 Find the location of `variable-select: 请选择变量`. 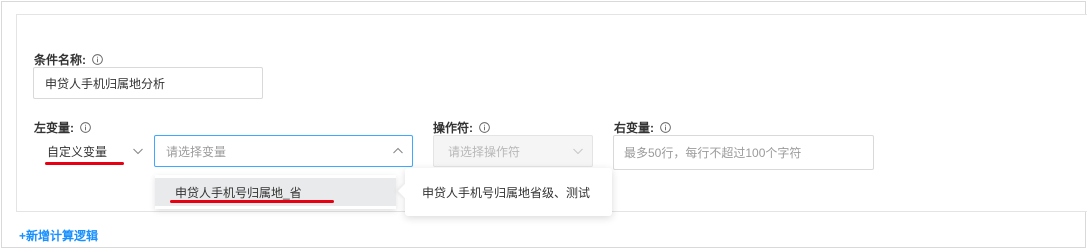

variable-select: 请选择变量 is located at coordinates (283, 151).